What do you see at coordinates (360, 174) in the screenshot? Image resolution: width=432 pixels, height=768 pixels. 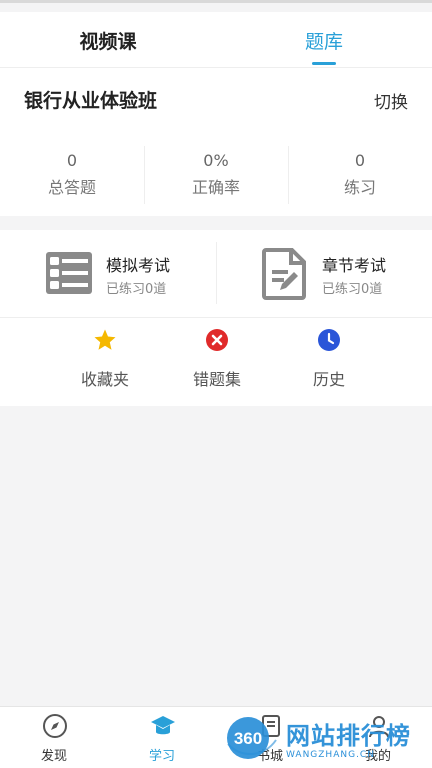 I see `stat-practice: 0 练习` at bounding box center [360, 174].